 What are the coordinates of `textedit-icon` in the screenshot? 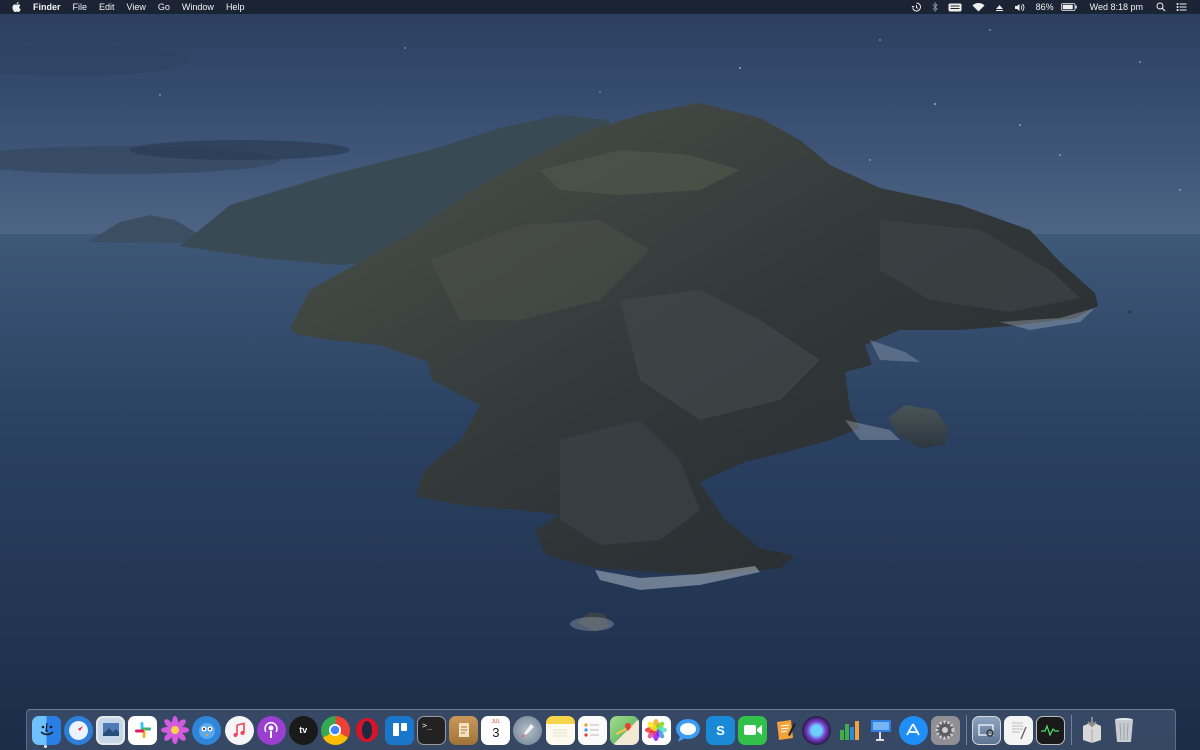 It's located at (1018, 730).